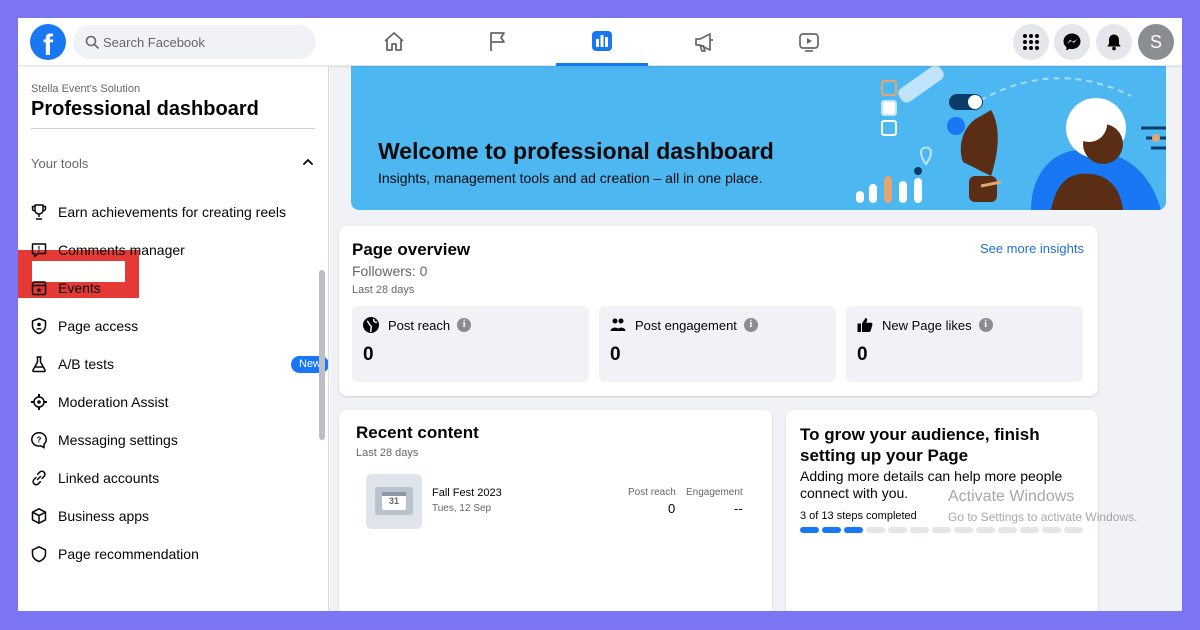  I want to click on sidebar-item-achievements: Earn achievements for creating reels, so click(173, 212).